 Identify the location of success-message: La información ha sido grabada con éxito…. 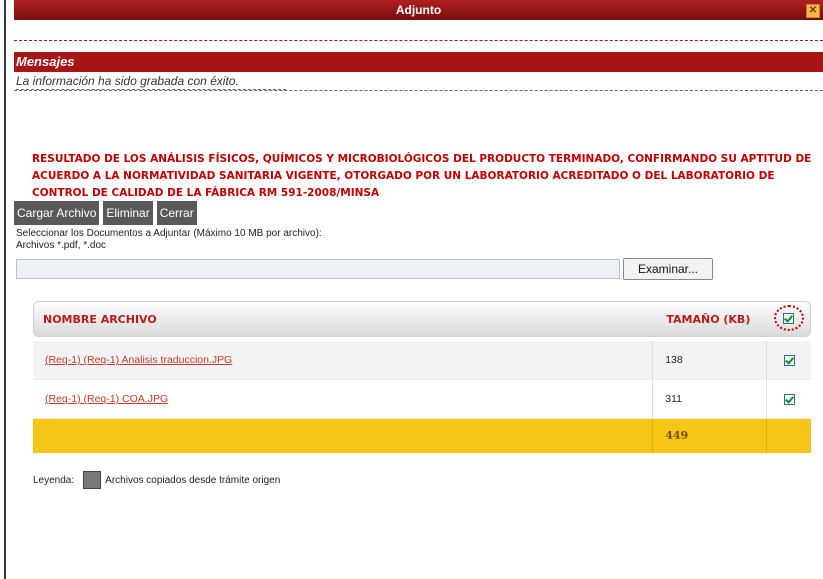
(151, 82).